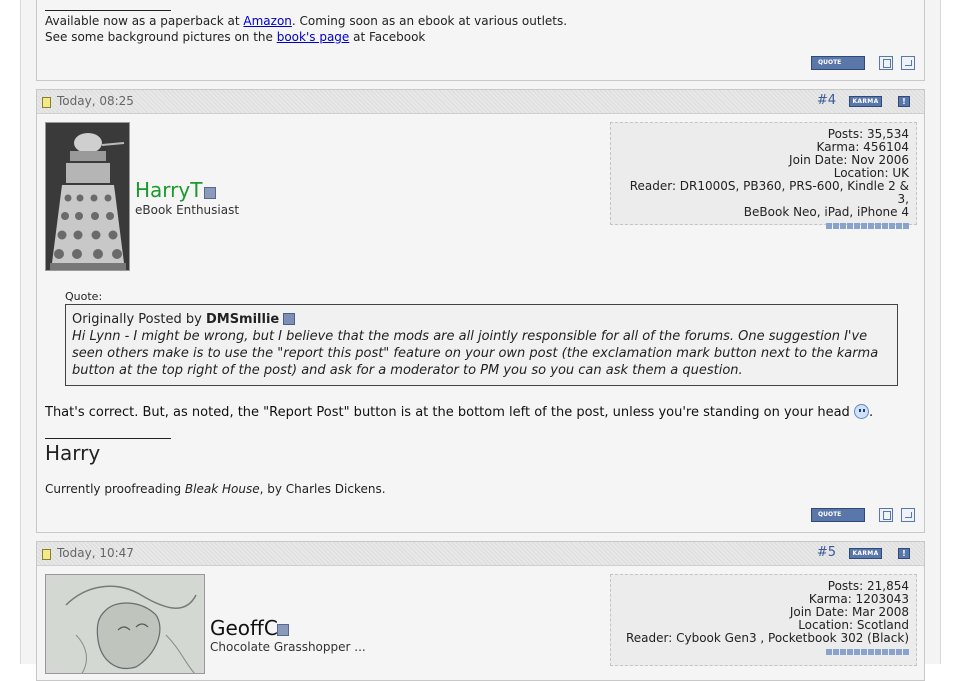  What do you see at coordinates (481, 319) in the screenshot?
I see `quote-attribution: Originally Posted by DMSmillie` at bounding box center [481, 319].